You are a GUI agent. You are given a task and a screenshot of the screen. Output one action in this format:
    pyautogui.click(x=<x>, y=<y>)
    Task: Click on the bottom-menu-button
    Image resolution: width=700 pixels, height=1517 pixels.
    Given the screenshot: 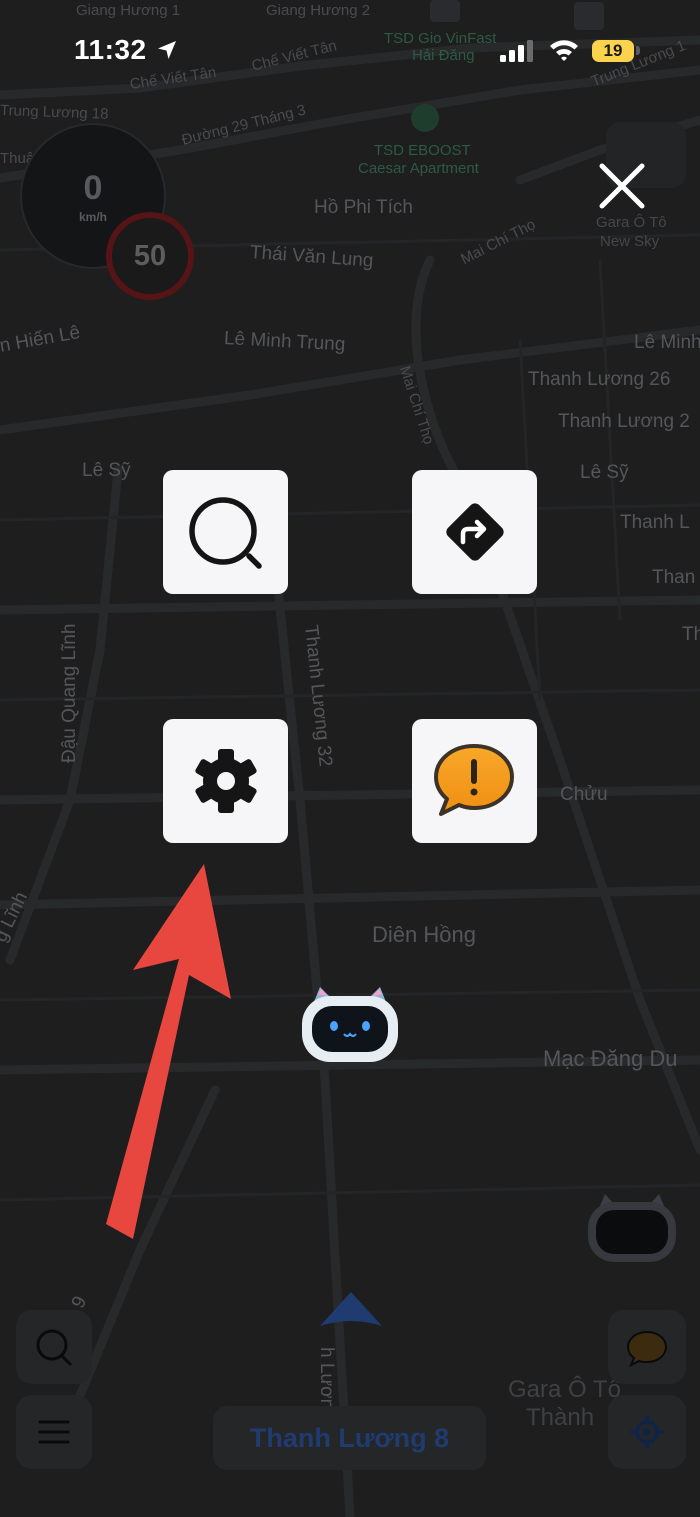 What is the action you would take?
    pyautogui.click(x=54, y=1432)
    